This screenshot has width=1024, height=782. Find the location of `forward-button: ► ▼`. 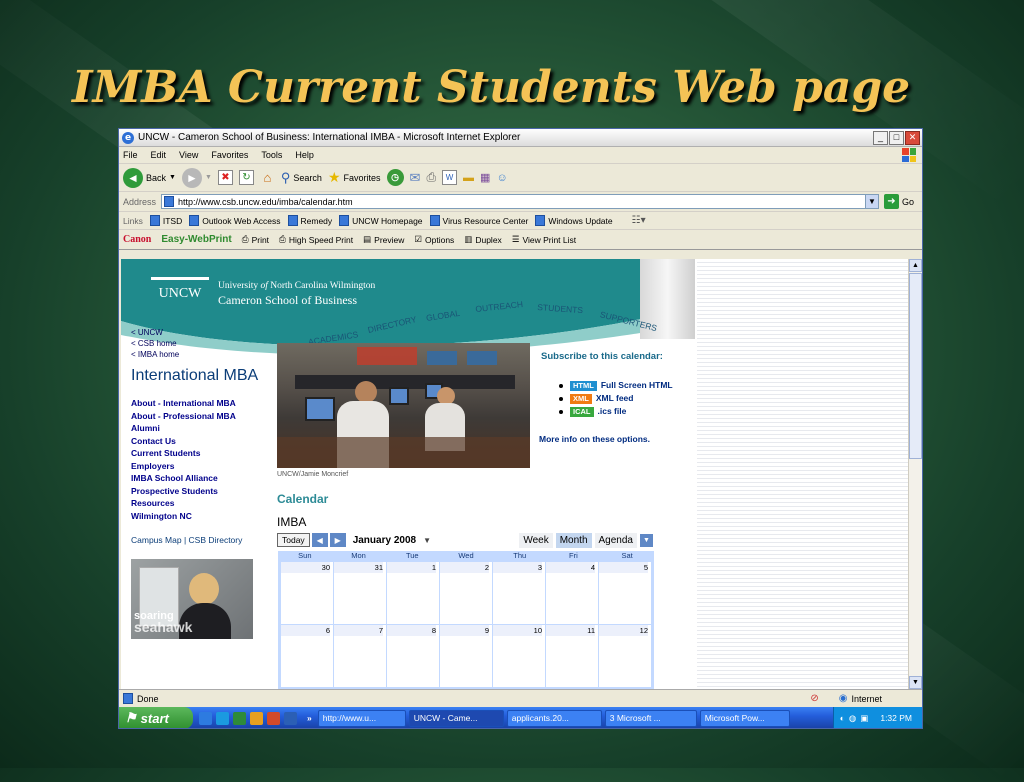

forward-button: ► ▼ is located at coordinates (196, 177).